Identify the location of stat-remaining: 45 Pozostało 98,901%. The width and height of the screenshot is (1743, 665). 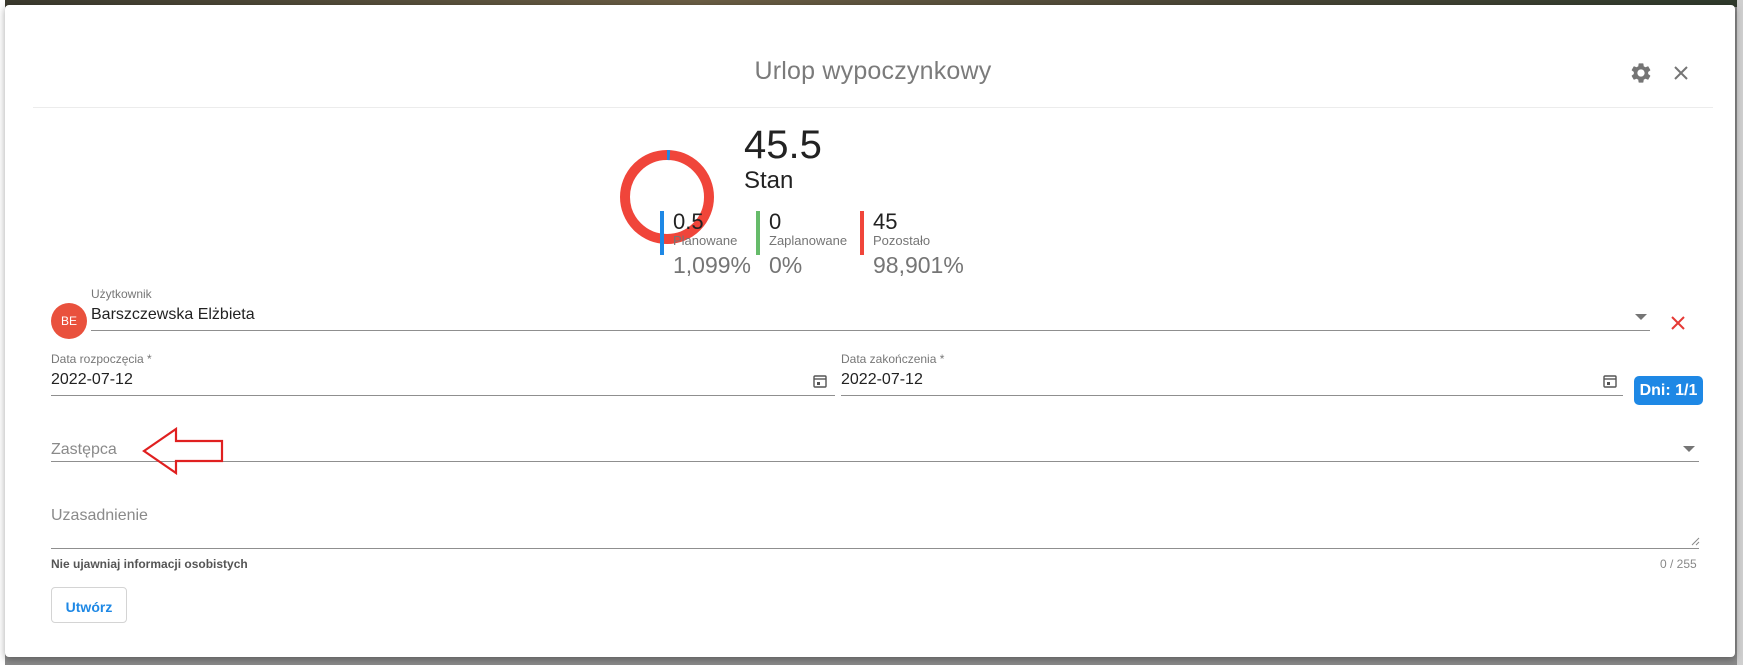
(912, 244).